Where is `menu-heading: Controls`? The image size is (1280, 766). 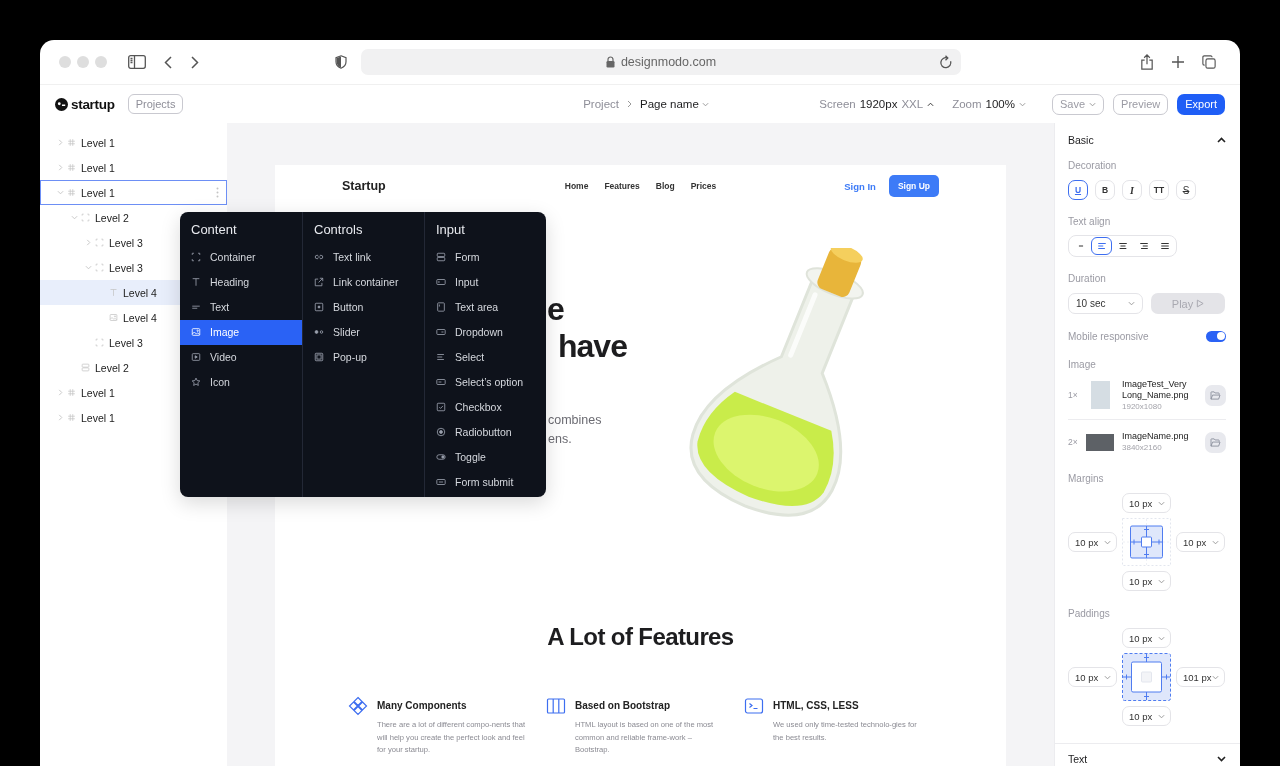 menu-heading: Controls is located at coordinates (338, 230).